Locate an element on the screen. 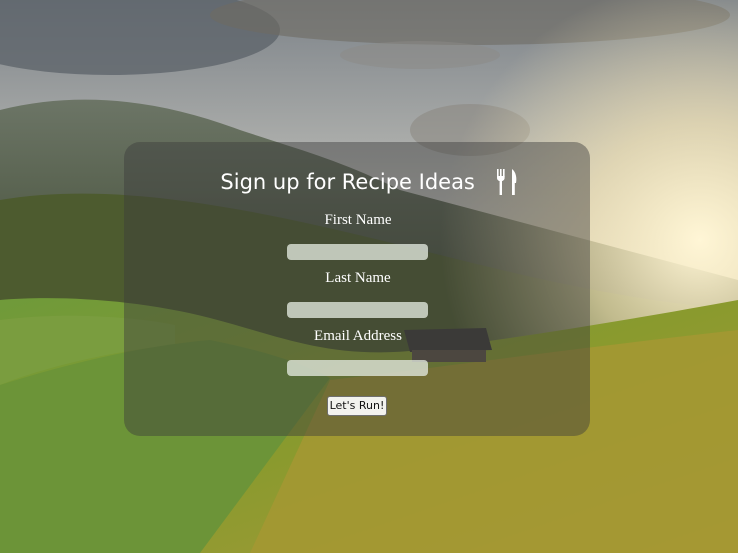 This screenshot has width=738, height=553. form-title: Sign up for Recipe Ideas is located at coordinates (347, 182).